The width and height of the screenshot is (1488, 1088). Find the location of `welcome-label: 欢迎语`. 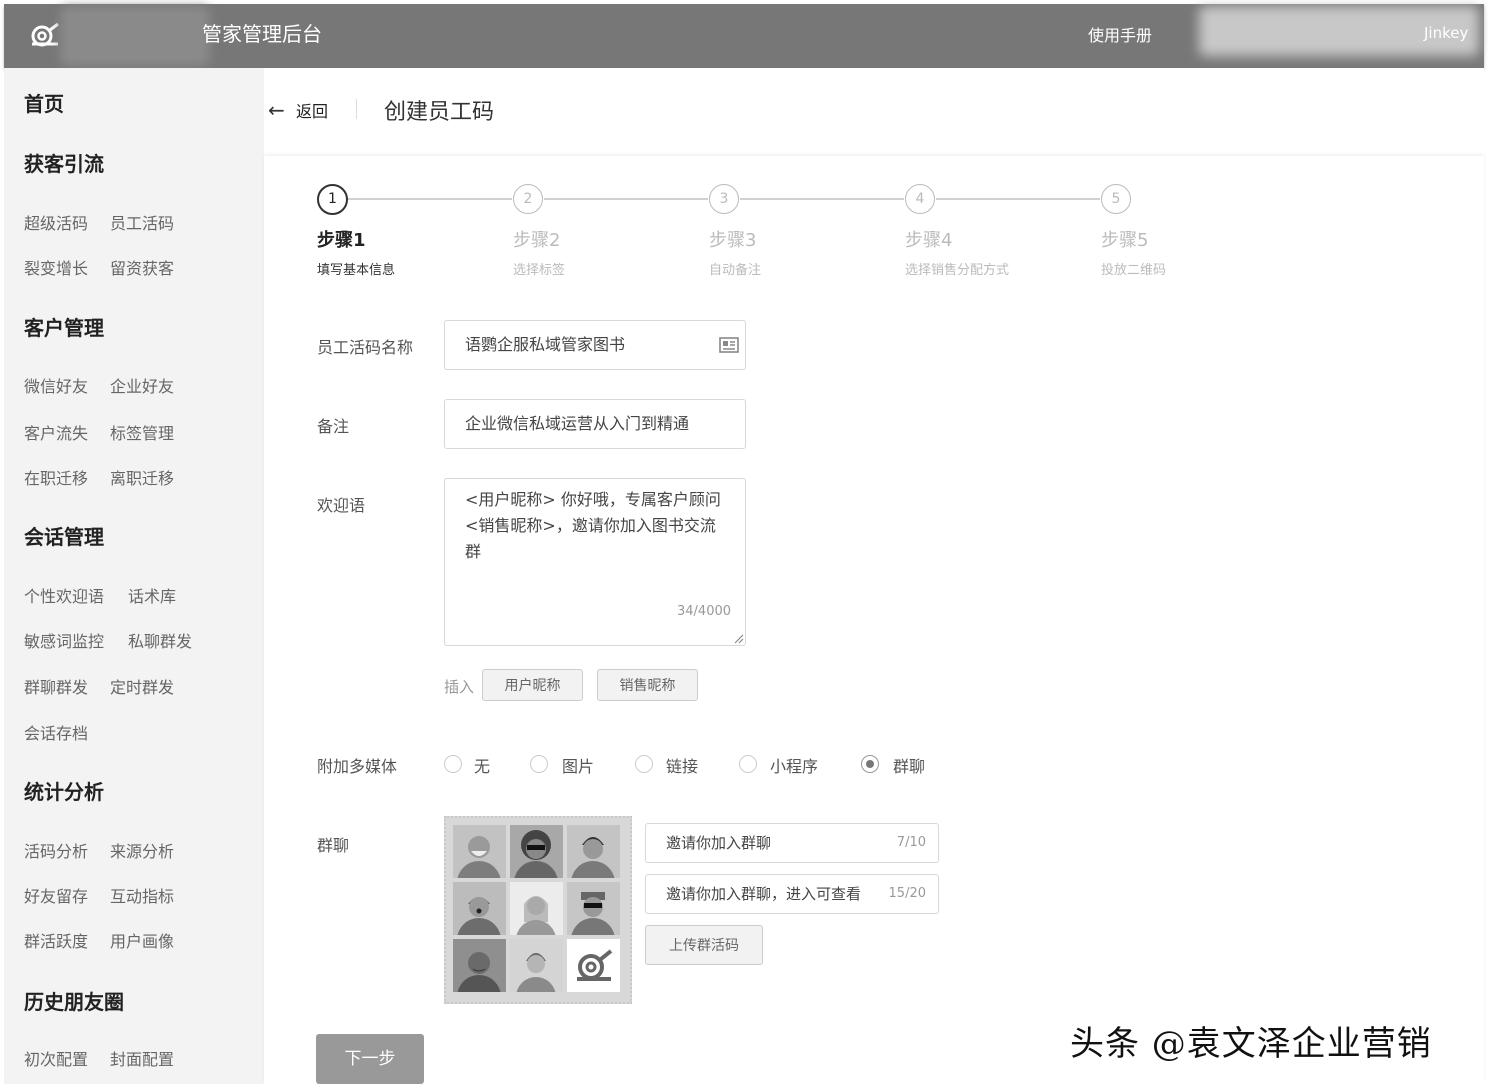

welcome-label: 欢迎语 is located at coordinates (341, 505).